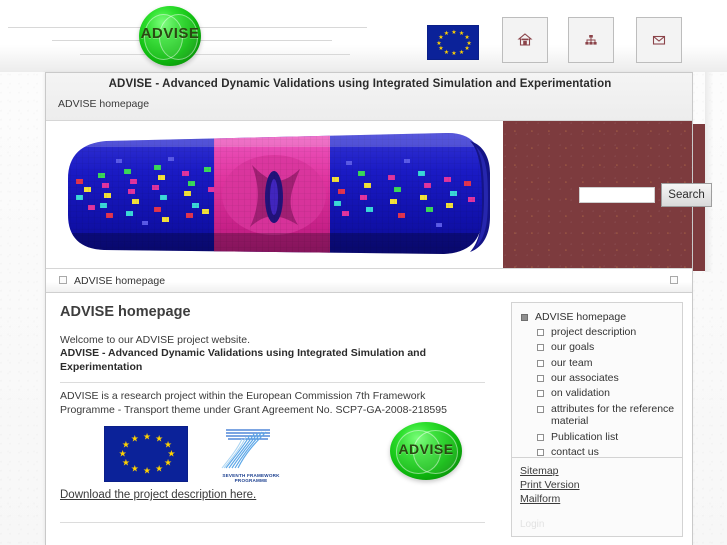 This screenshot has width=727, height=545. I want to click on sitemap-button, so click(591, 40).